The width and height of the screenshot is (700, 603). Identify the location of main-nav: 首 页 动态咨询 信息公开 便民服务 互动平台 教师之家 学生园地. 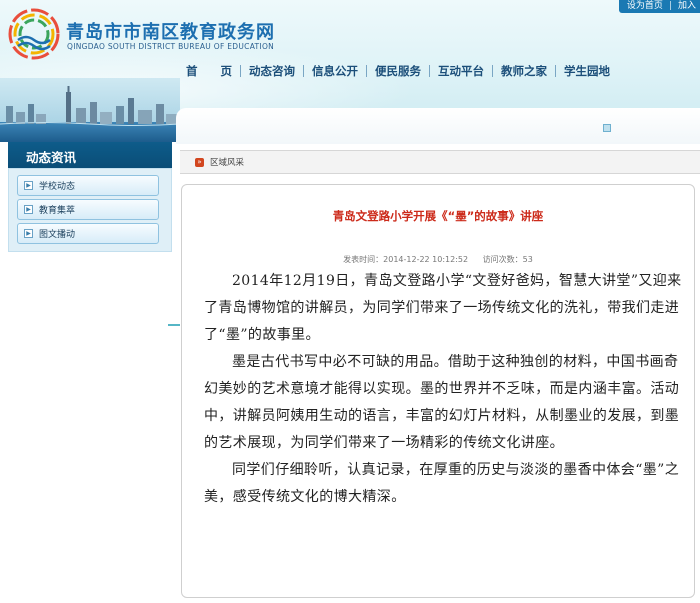
(439, 71).